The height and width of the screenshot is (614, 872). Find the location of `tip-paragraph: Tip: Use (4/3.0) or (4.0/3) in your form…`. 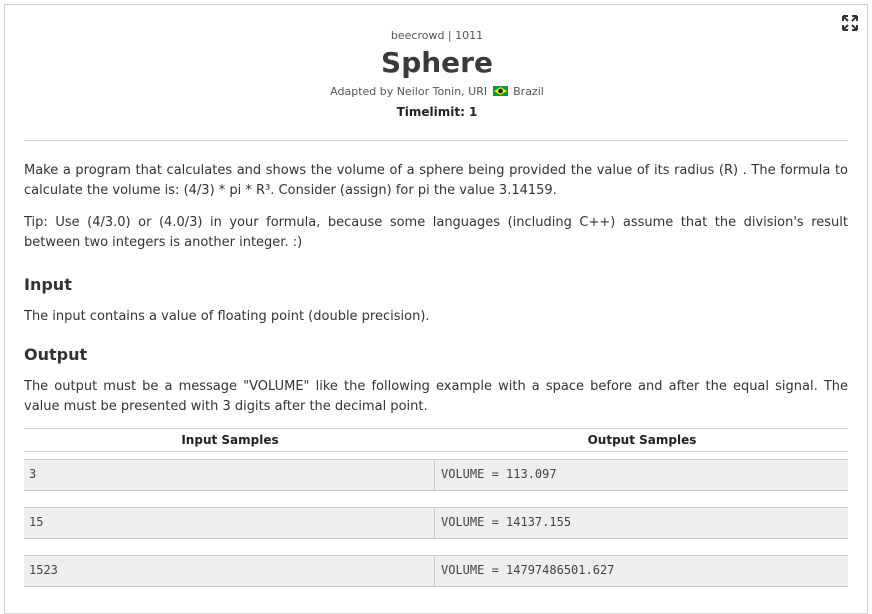

tip-paragraph: Tip: Use (4/3.0) or (4.0/3) in your form… is located at coordinates (436, 232).